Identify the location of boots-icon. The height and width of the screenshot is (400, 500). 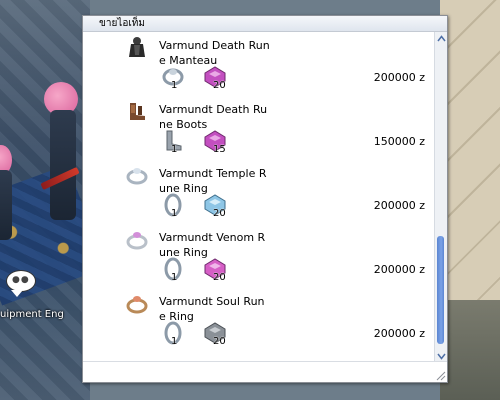
(137, 111).